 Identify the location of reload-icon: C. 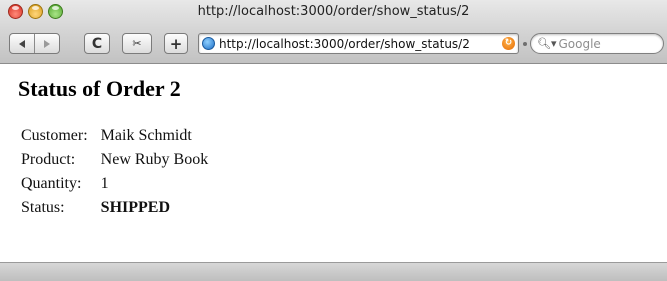
(97, 43).